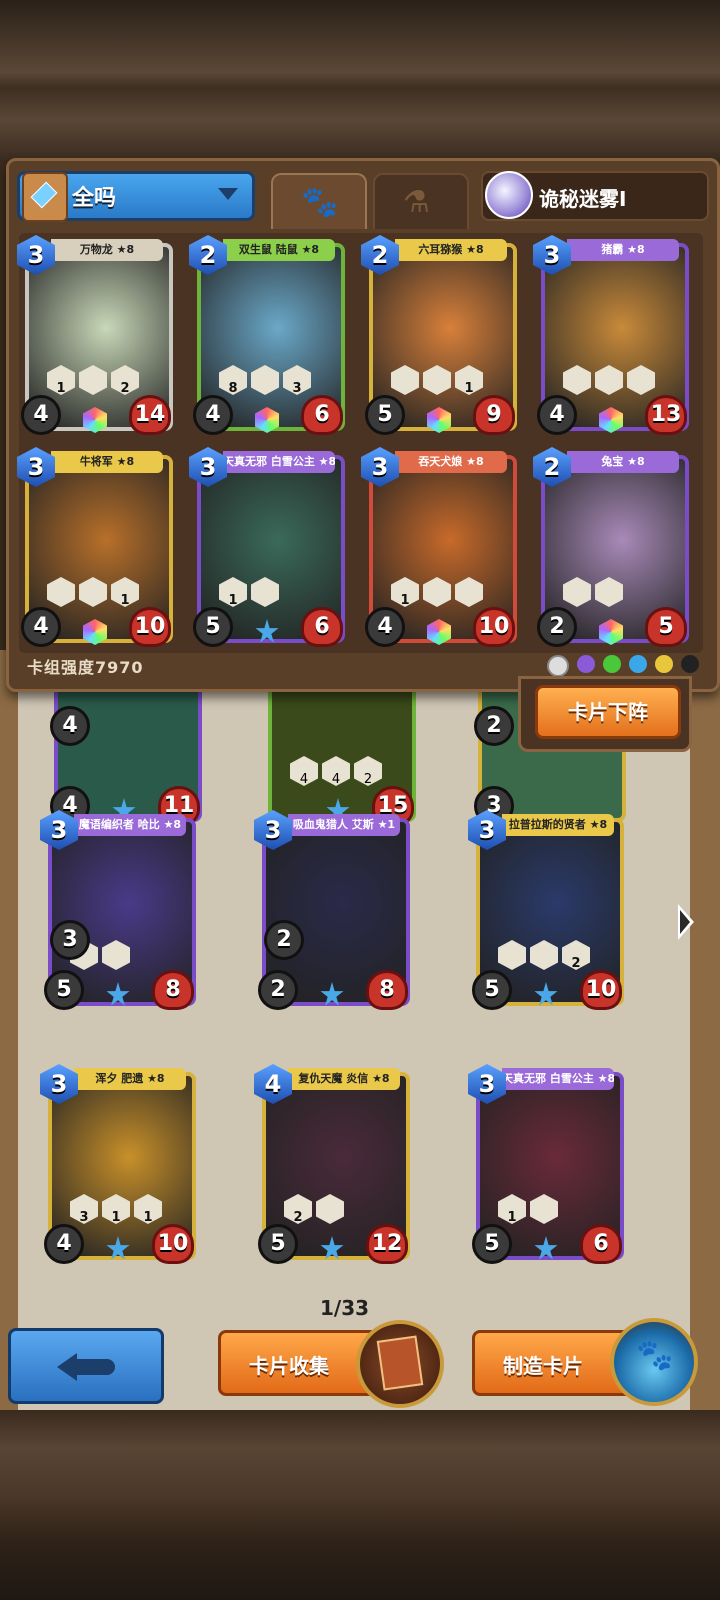 This screenshot has width=720, height=1600. What do you see at coordinates (118, 1164) in the screenshot?
I see `card: 浑夕 肥遗 ★8 3 3 1 1 4 10` at bounding box center [118, 1164].